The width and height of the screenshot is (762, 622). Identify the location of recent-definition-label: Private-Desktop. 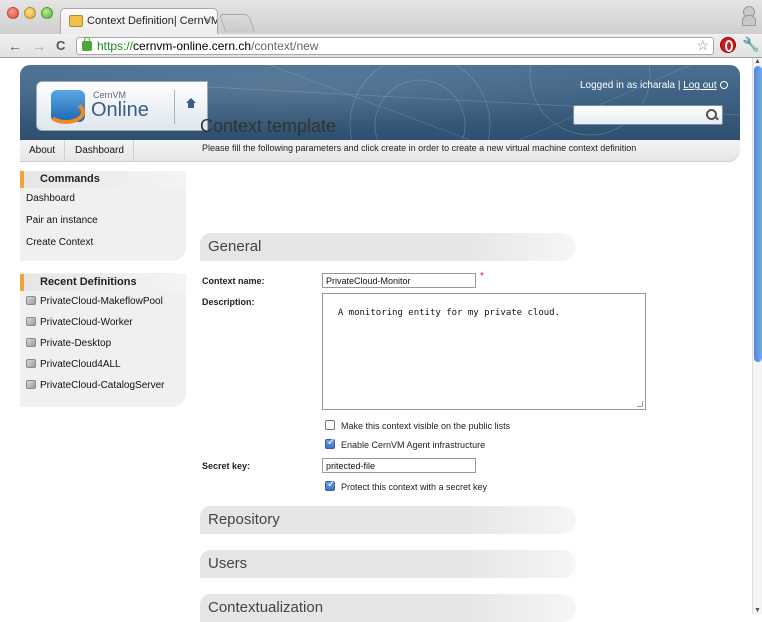
(76, 343).